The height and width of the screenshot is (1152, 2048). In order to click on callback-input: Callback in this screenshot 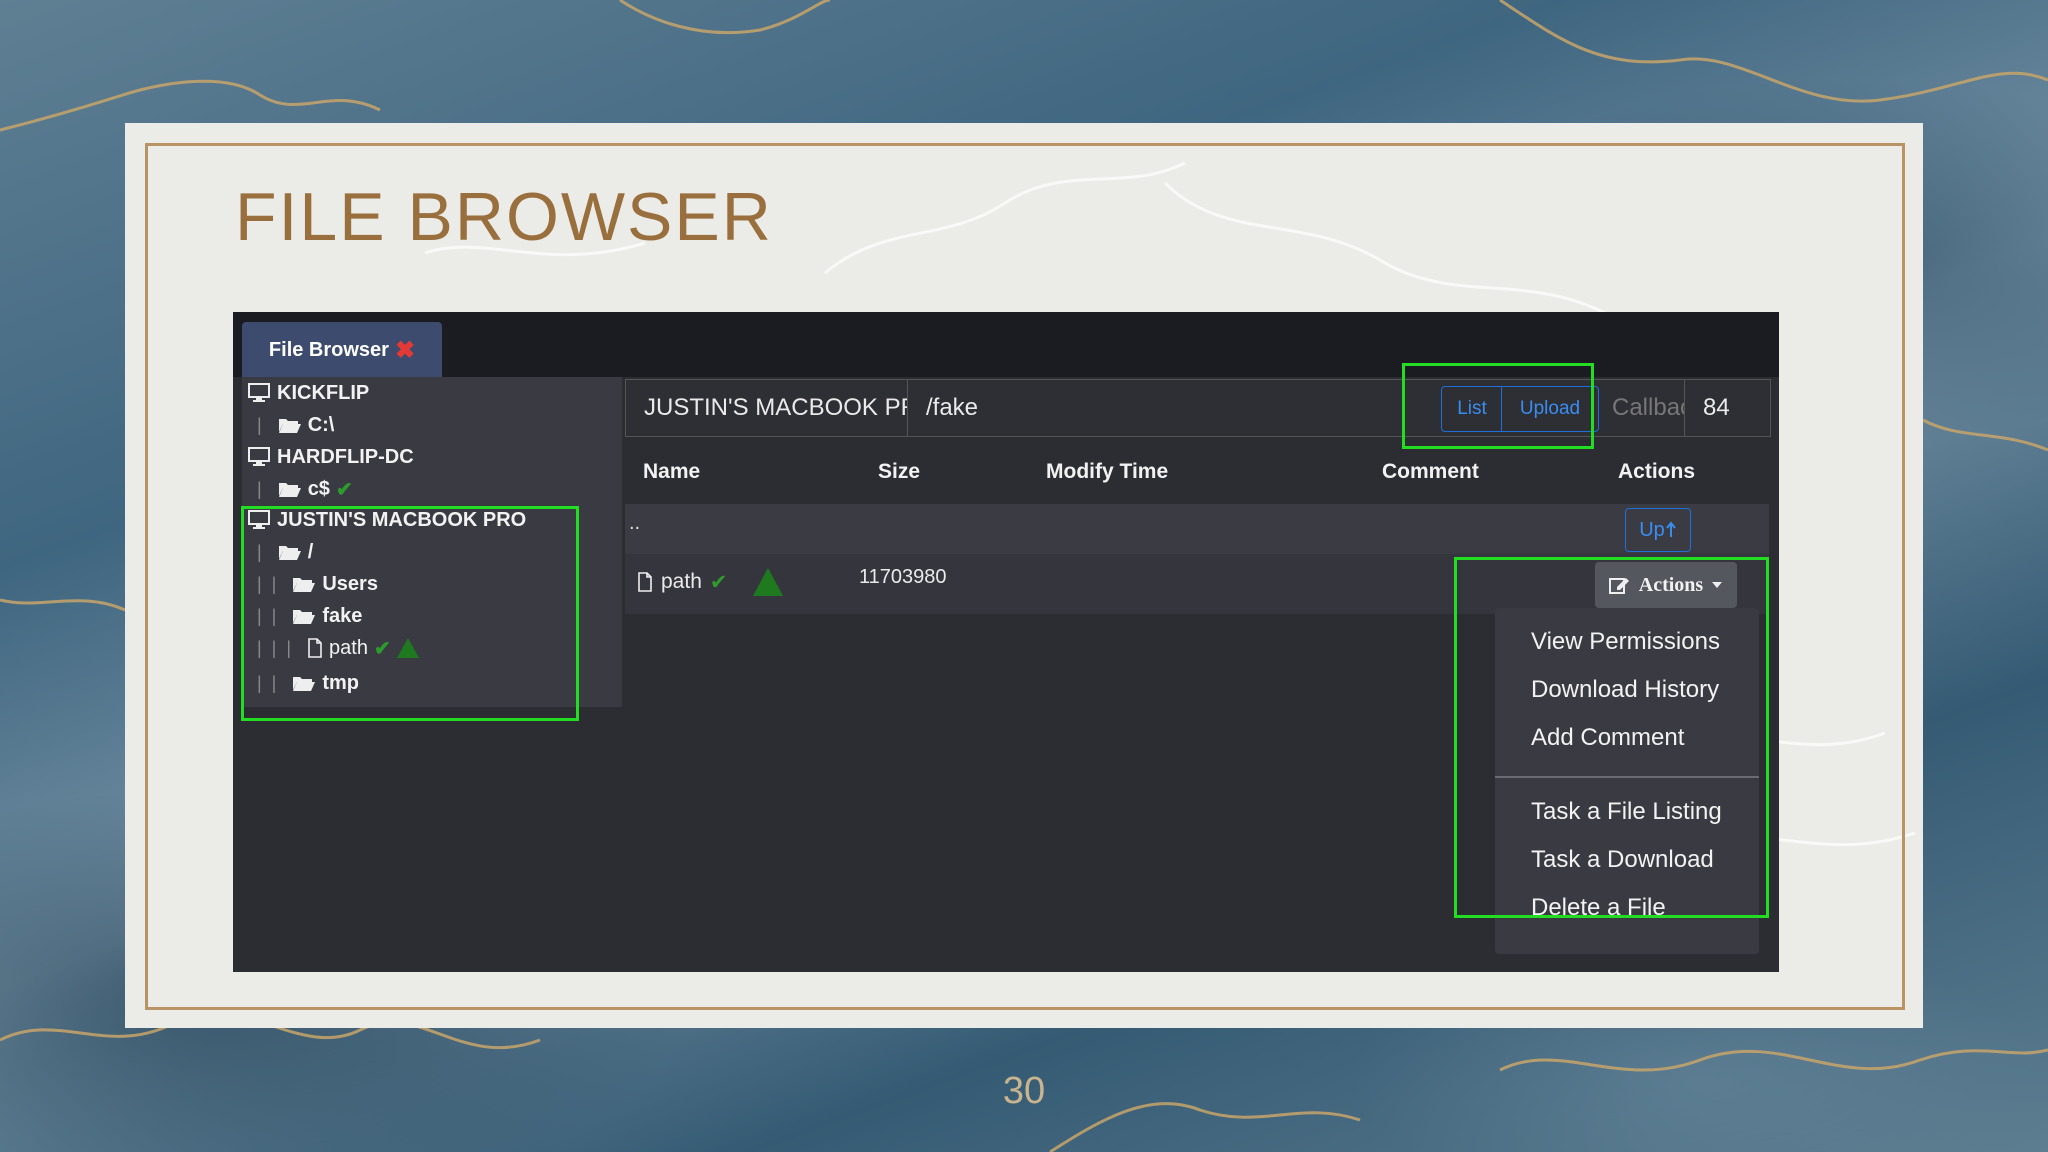, I will do `click(1645, 408)`.